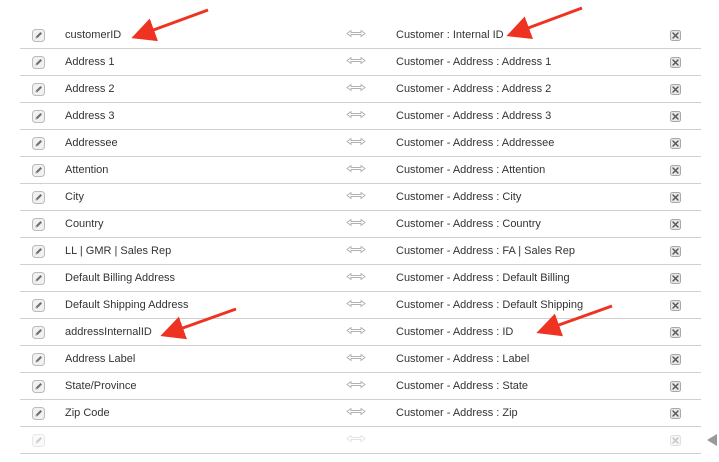 The width and height of the screenshot is (719, 462). Describe the element at coordinates (474, 62) in the screenshot. I see `target-field-label: Customer - Address : Address 1` at that location.